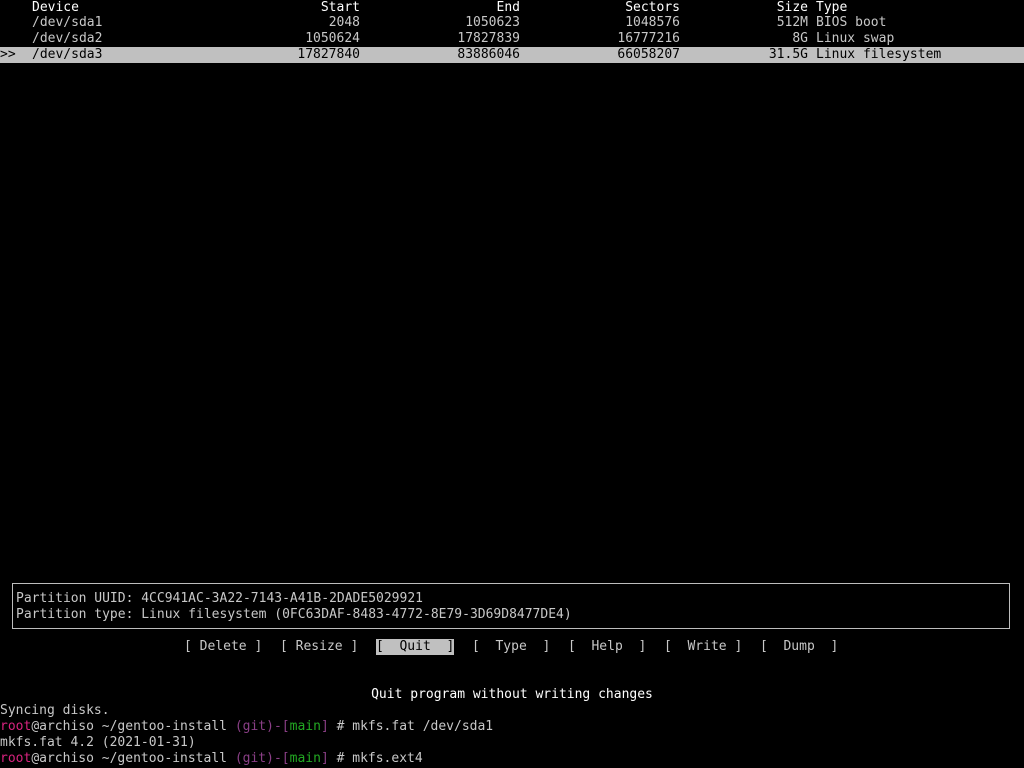 The width and height of the screenshot is (1024, 768). What do you see at coordinates (67, 38) in the screenshot?
I see `row-device: /dev/sda2` at bounding box center [67, 38].